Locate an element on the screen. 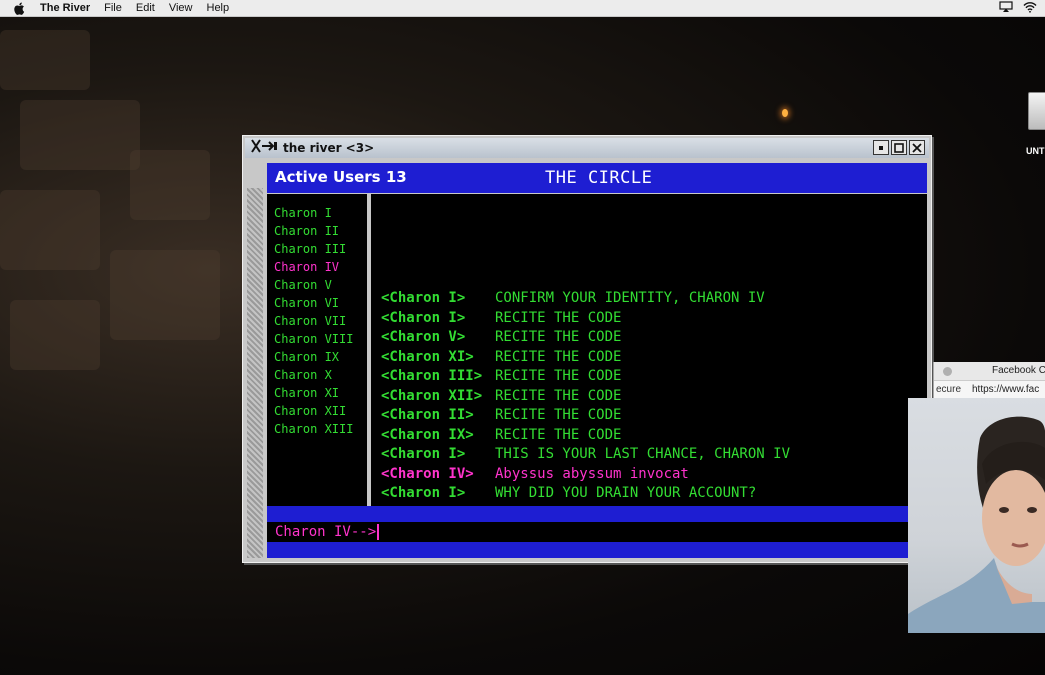 The image size is (1045, 675). chat-message-self: <Charon IV> Abyssus abyssum invocat is located at coordinates (651, 475).